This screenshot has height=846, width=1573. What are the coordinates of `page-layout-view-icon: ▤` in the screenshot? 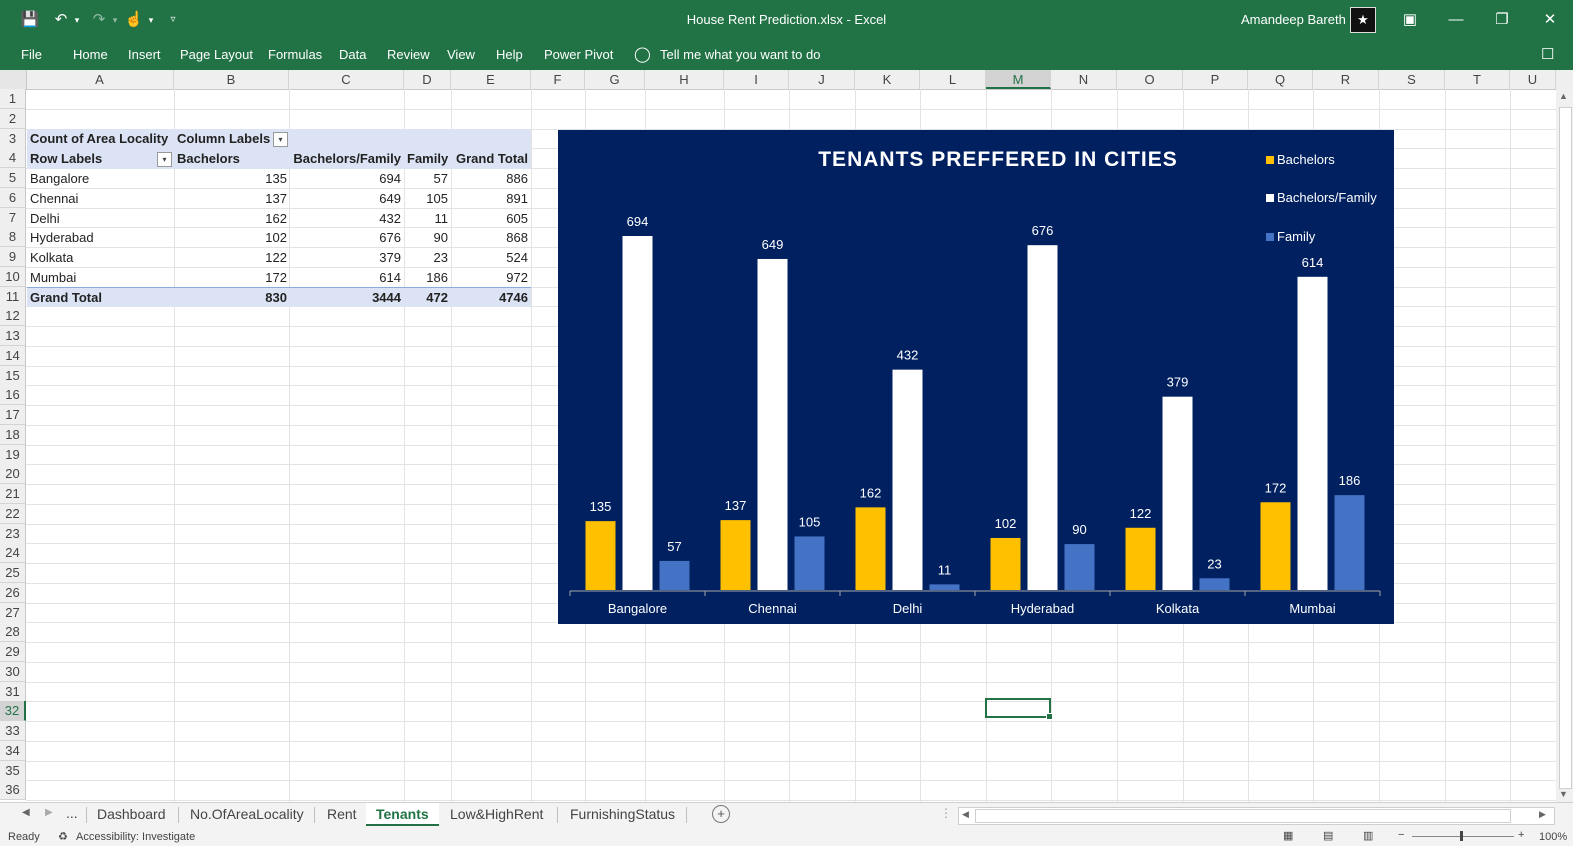 It's located at (1328, 835).